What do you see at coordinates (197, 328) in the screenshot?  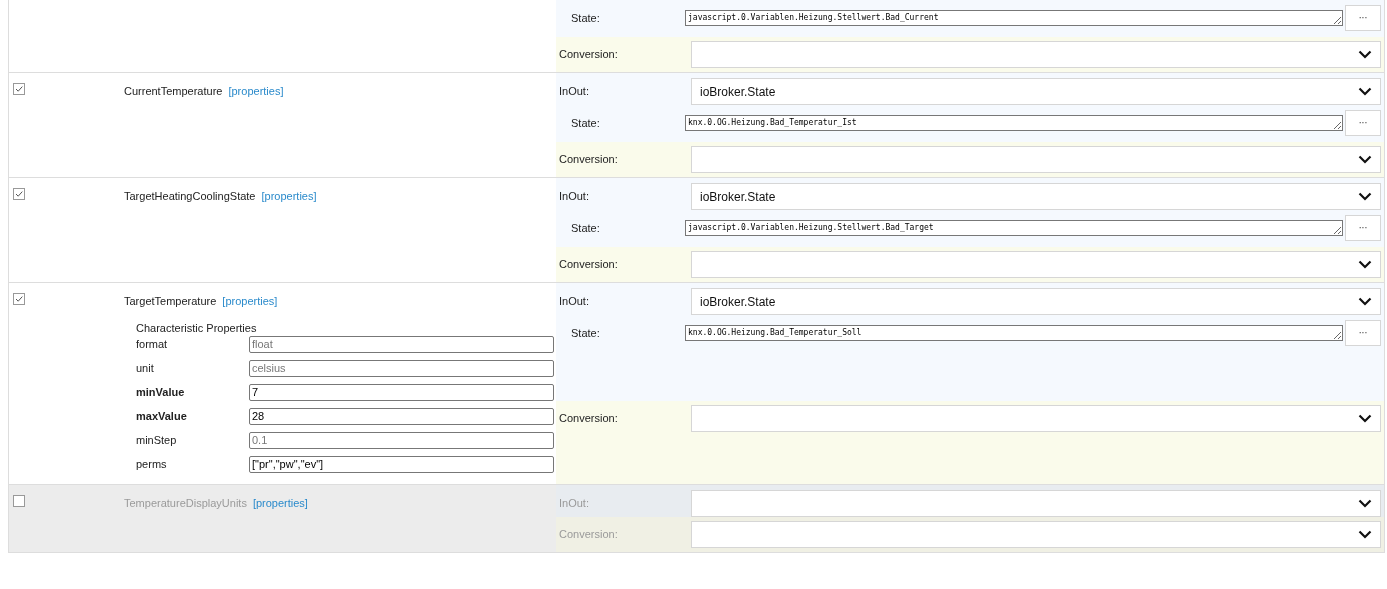 I see `section-title: Characteristic Properties` at bounding box center [197, 328].